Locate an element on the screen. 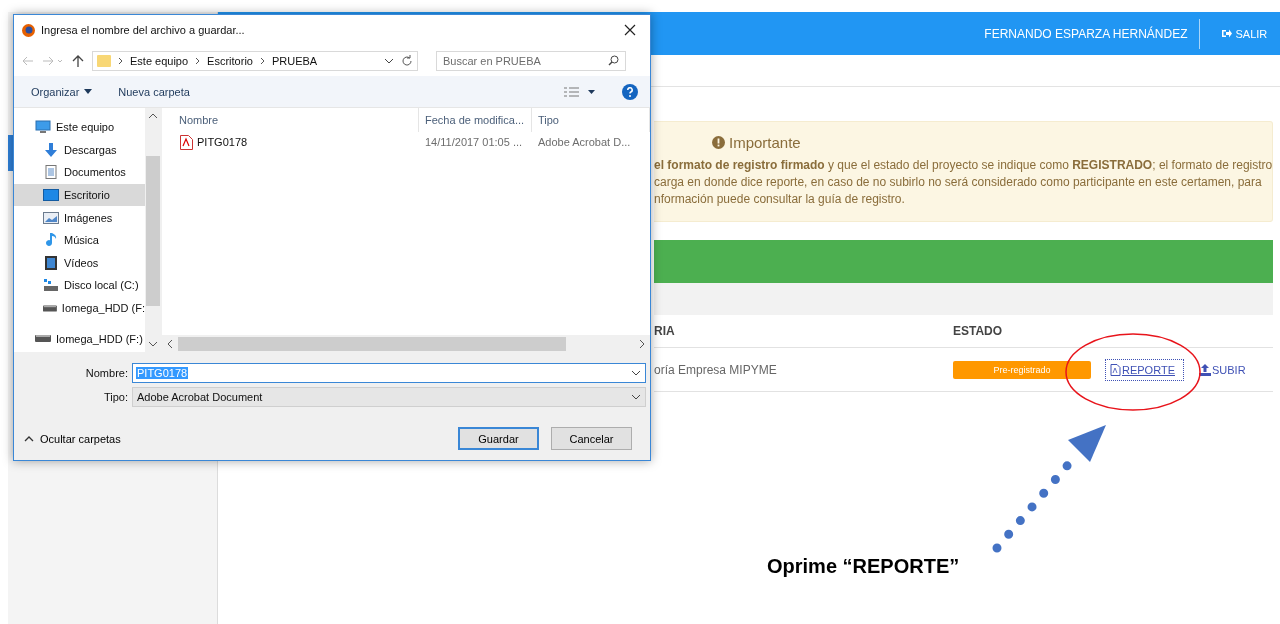 This screenshot has height=624, width=1280. nav-item: Descargas is located at coordinates (79, 150).